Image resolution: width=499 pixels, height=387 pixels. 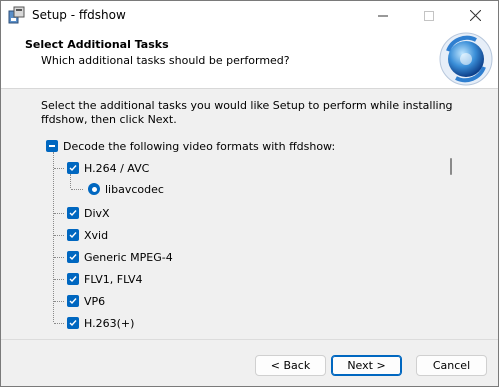 I want to click on window-title: Setup - ffdshow, so click(x=79, y=15).